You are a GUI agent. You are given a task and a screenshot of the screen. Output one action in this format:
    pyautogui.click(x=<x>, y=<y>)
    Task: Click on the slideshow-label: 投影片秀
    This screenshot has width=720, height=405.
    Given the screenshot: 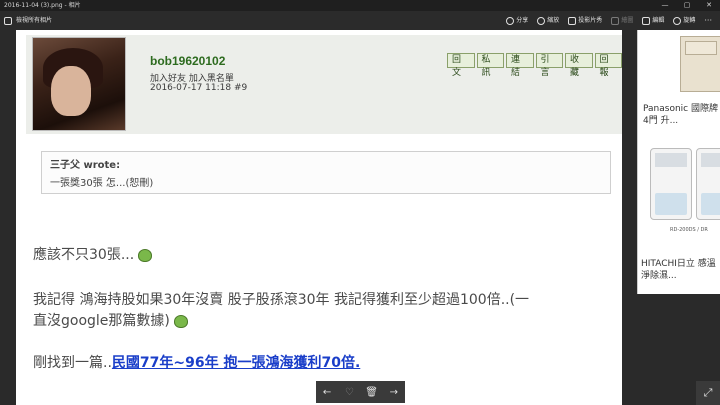 What is the action you would take?
    pyautogui.click(x=590, y=20)
    